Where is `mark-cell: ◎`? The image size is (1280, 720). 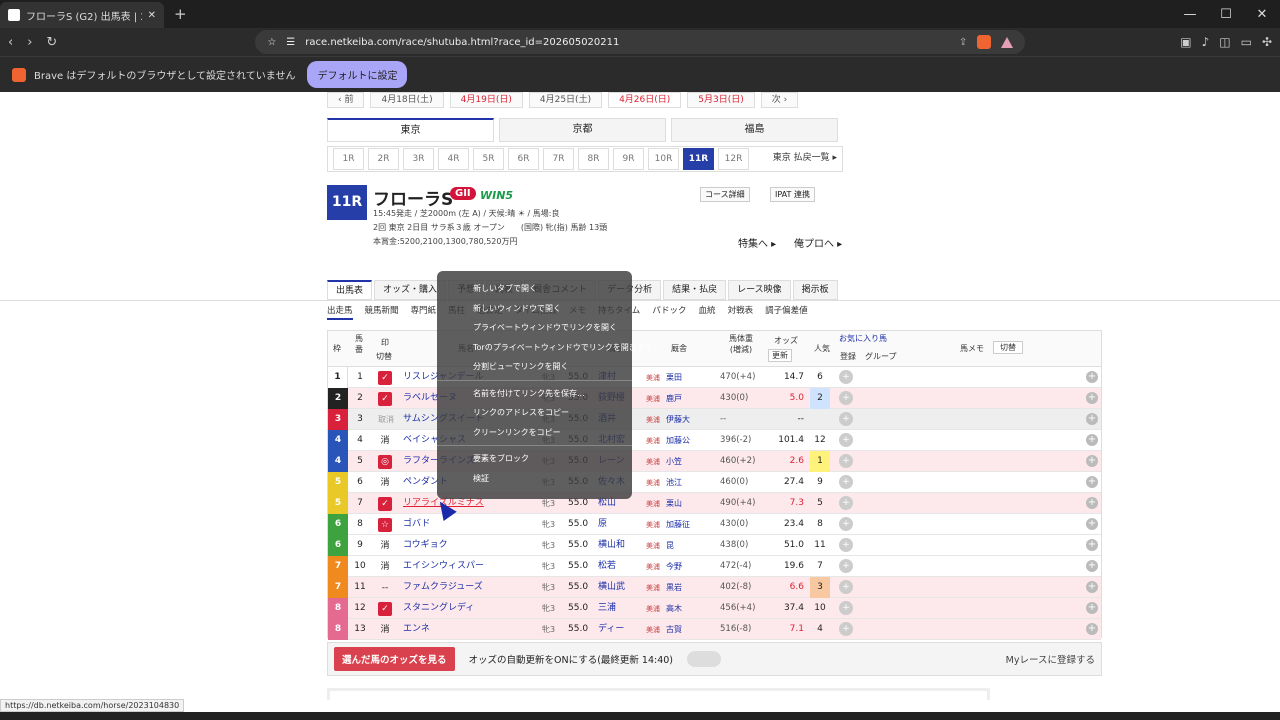 mark-cell: ◎ is located at coordinates (385, 462).